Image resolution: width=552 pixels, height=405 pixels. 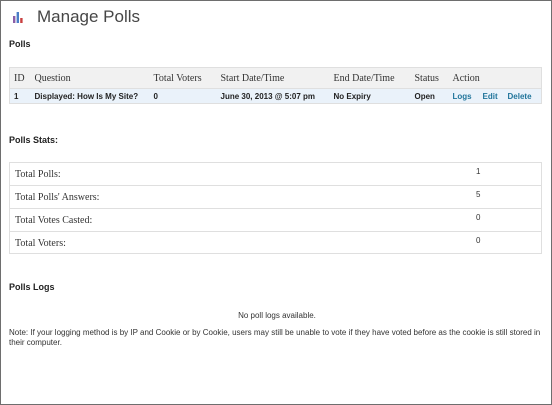 What do you see at coordinates (273, 96) in the screenshot?
I see `poll-start-date: June 30, 2013 @ 5:07 pm` at bounding box center [273, 96].